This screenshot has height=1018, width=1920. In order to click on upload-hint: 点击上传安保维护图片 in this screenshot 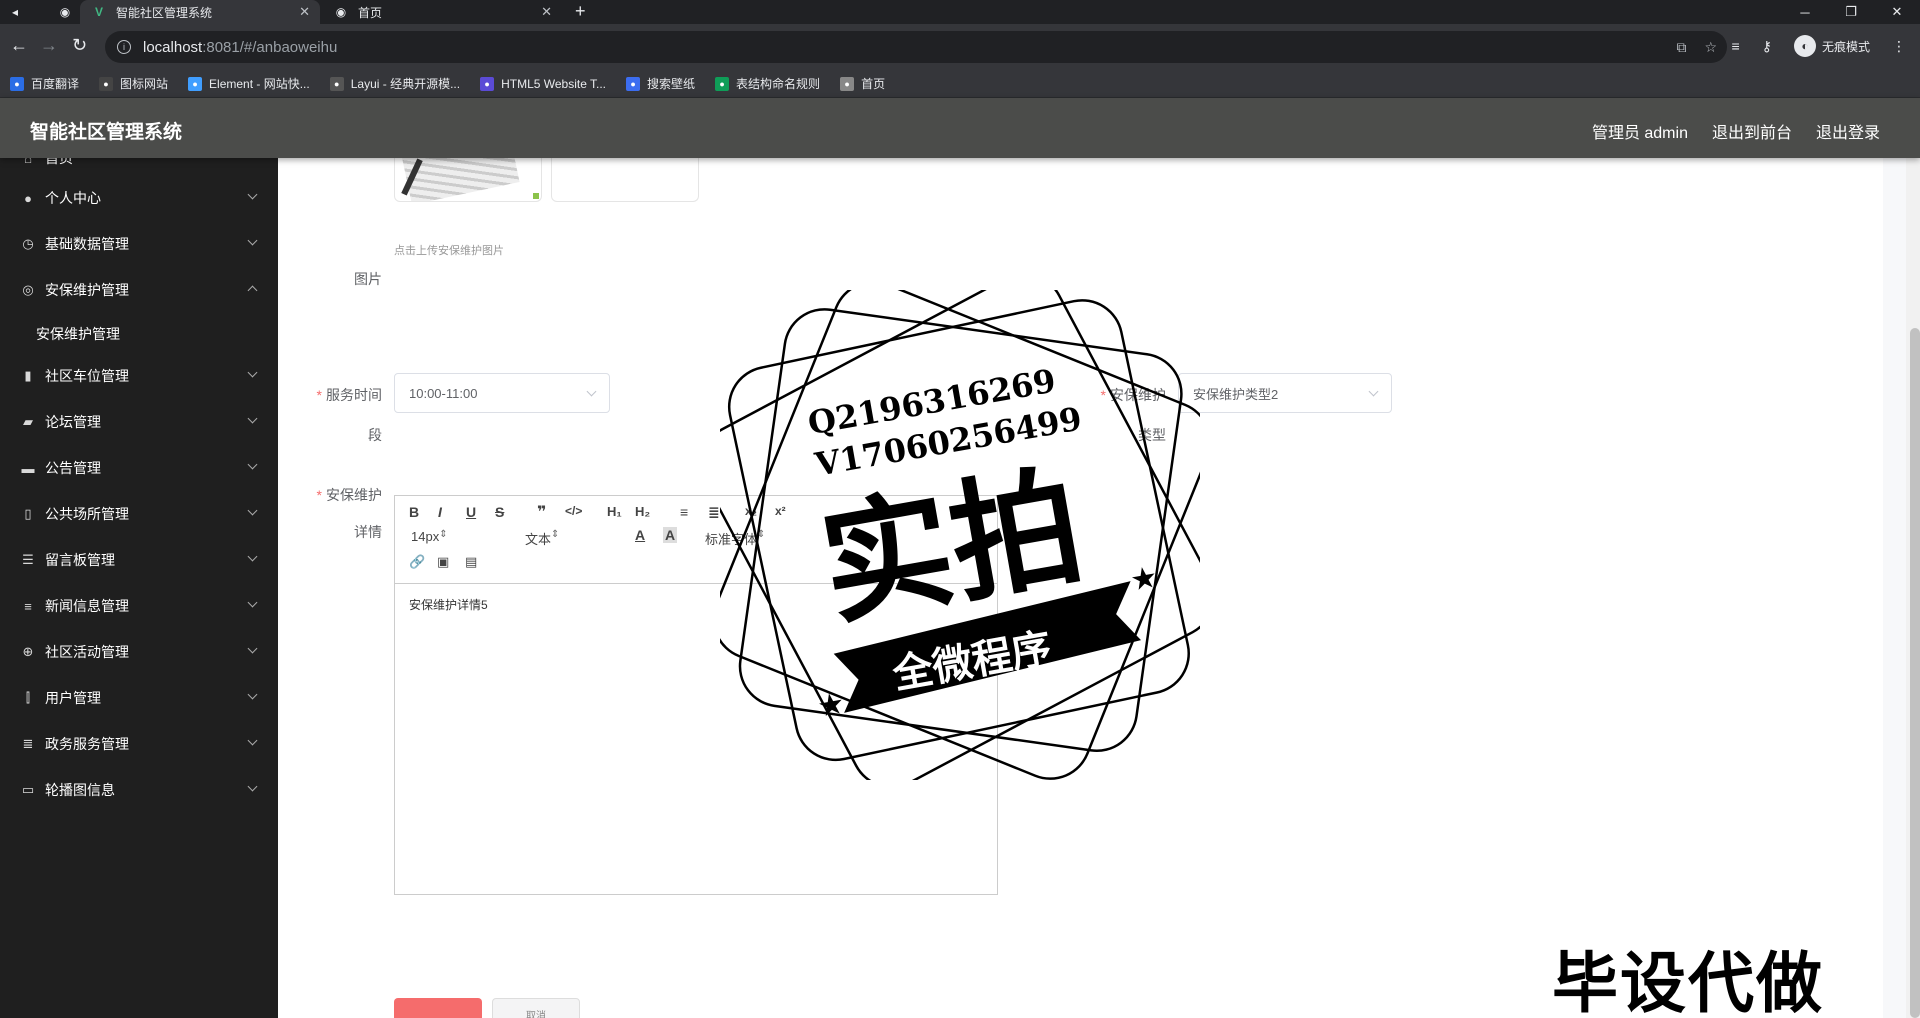, I will do `click(449, 251)`.